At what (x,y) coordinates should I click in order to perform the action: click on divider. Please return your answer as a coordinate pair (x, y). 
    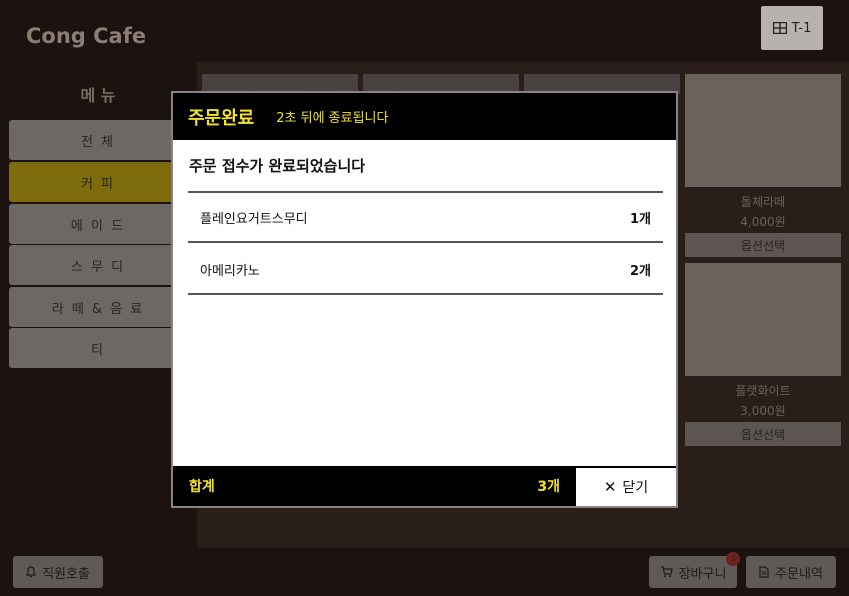
    Looking at the image, I should click on (425, 294).